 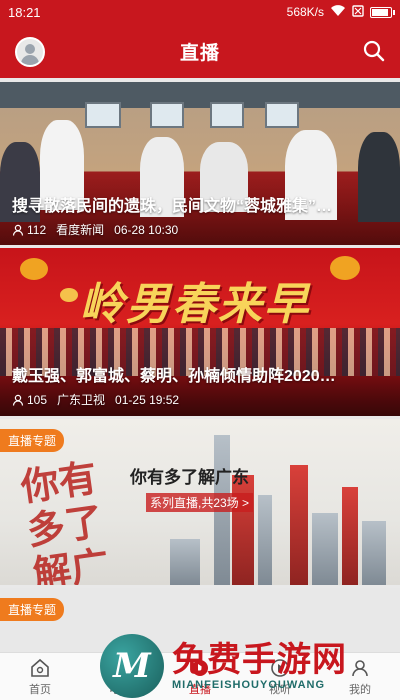 What do you see at coordinates (37, 229) in the screenshot?
I see `viewer-count: 112` at bounding box center [37, 229].